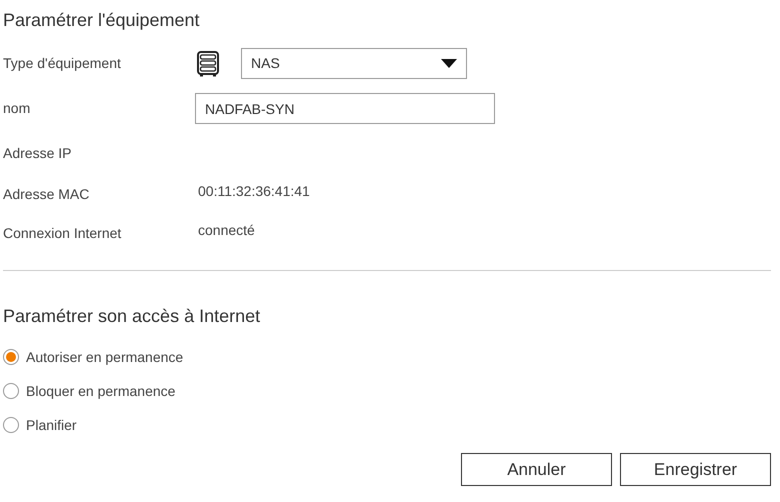  I want to click on field-label: nom, so click(17, 108).